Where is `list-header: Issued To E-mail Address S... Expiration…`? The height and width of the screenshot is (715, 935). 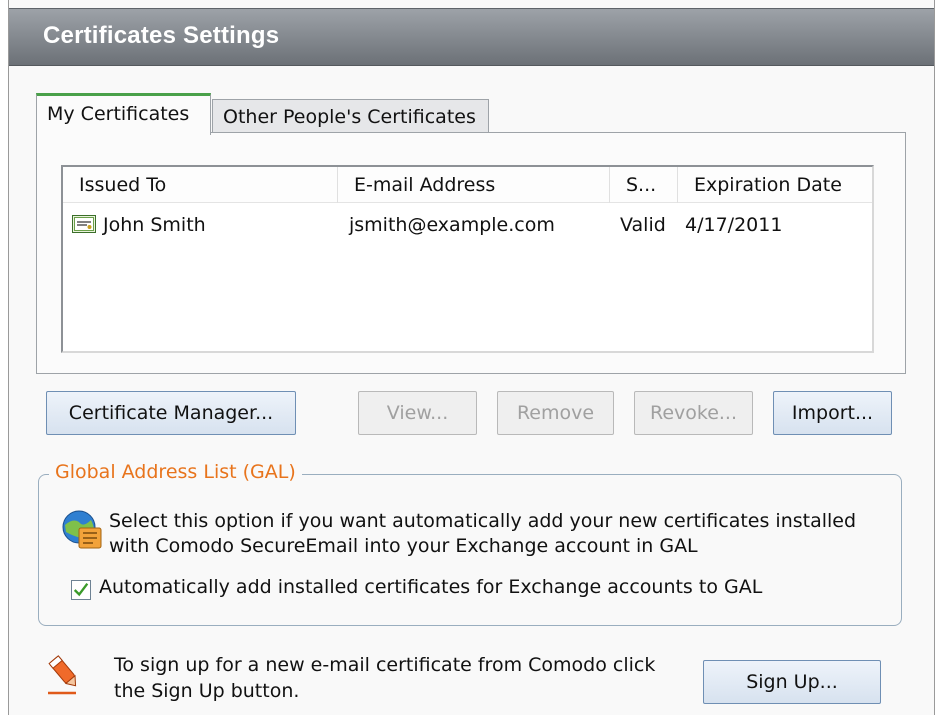
list-header: Issued To E-mail Address S... Expiration… is located at coordinates (467, 185).